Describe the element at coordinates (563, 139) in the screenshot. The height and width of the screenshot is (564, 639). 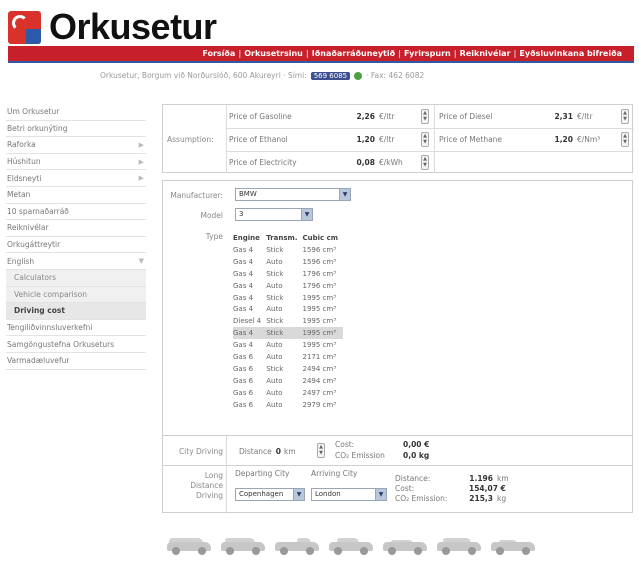
I see `methane-price-value: 1,20` at that location.